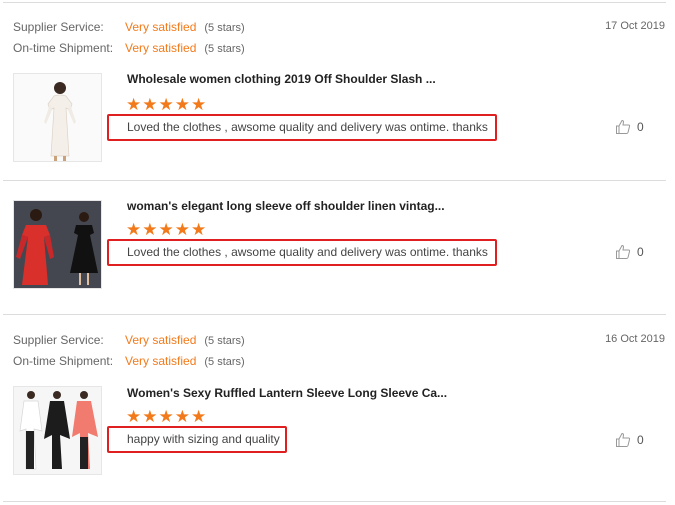 The height and width of the screenshot is (505, 675). I want to click on review-text: happy with sizing and quality, so click(197, 439).